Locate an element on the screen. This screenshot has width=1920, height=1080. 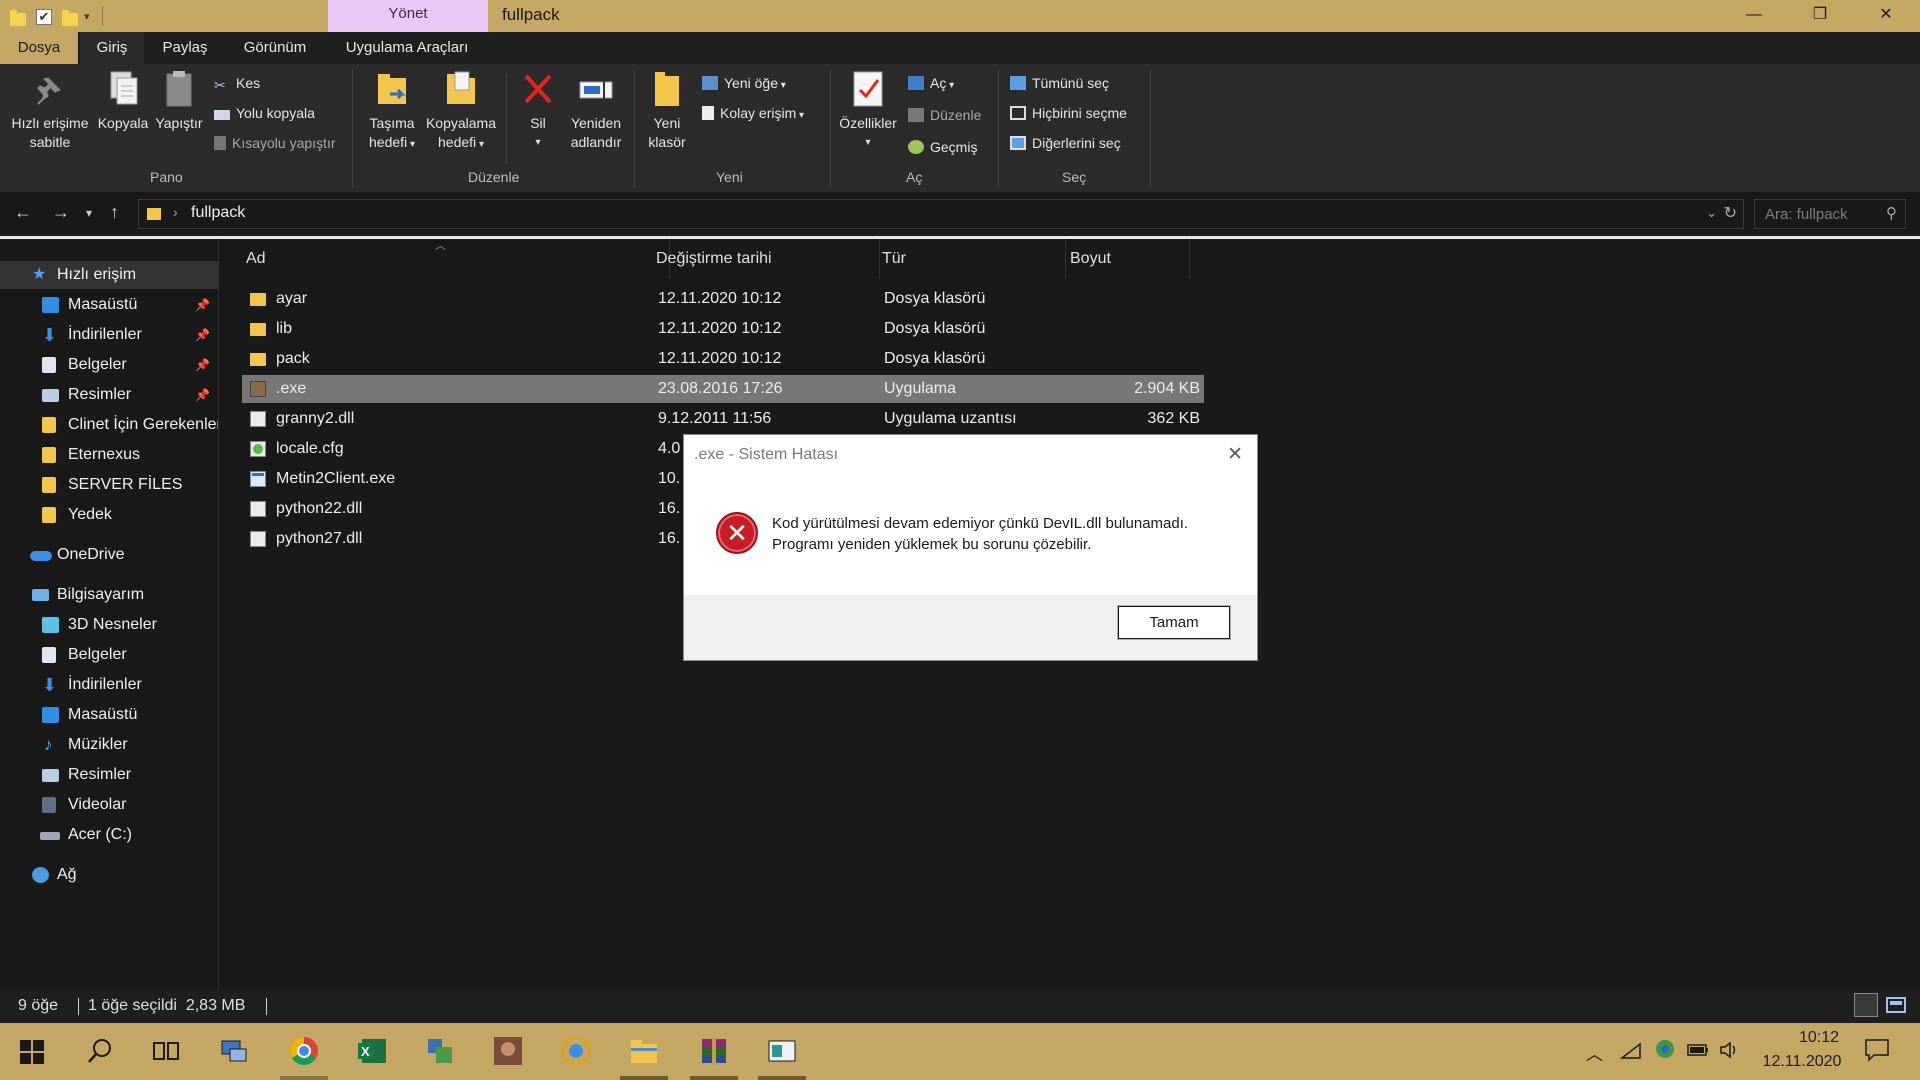
table-row: lib 12.11.2020 10:12 Dosya klasörü is located at coordinates (723, 329).